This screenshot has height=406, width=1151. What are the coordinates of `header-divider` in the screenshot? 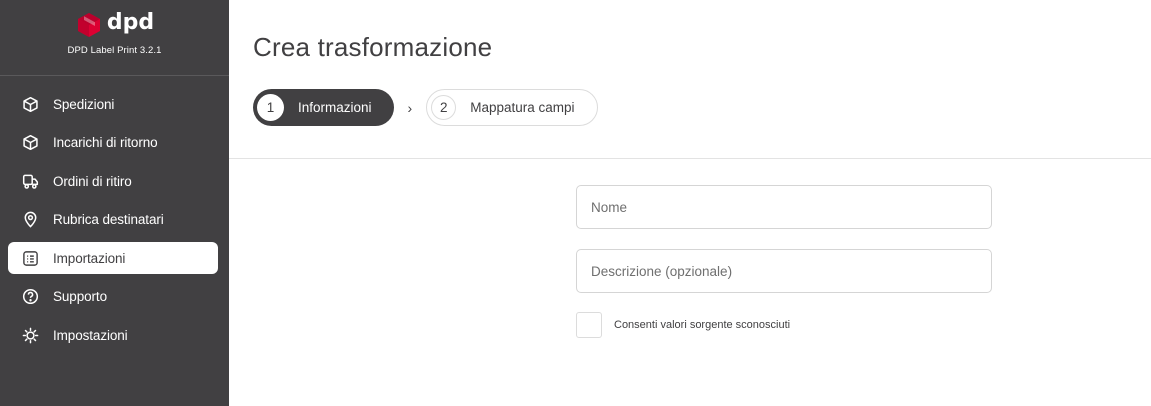 It's located at (690, 158).